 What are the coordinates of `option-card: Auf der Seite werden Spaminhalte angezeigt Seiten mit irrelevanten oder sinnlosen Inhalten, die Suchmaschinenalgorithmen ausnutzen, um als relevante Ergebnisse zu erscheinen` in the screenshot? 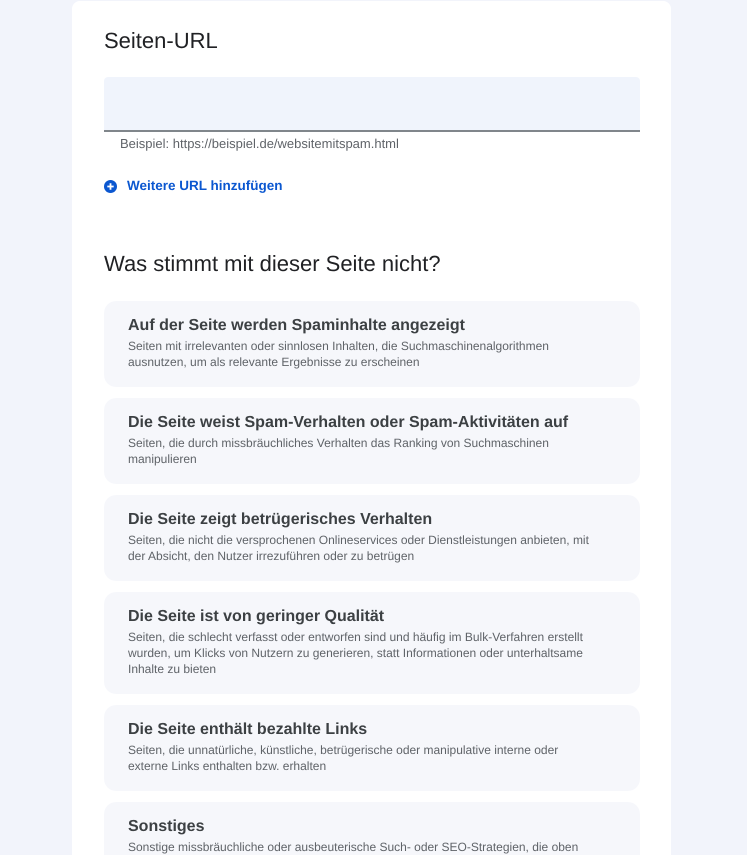 It's located at (372, 343).